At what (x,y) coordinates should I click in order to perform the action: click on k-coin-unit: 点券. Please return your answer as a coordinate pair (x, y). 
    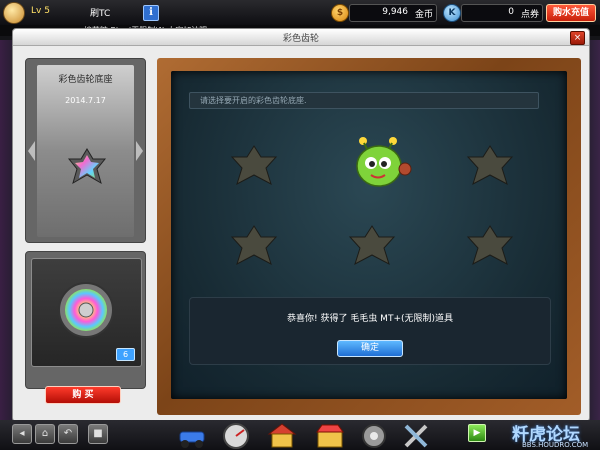
    Looking at the image, I should click on (529, 15).